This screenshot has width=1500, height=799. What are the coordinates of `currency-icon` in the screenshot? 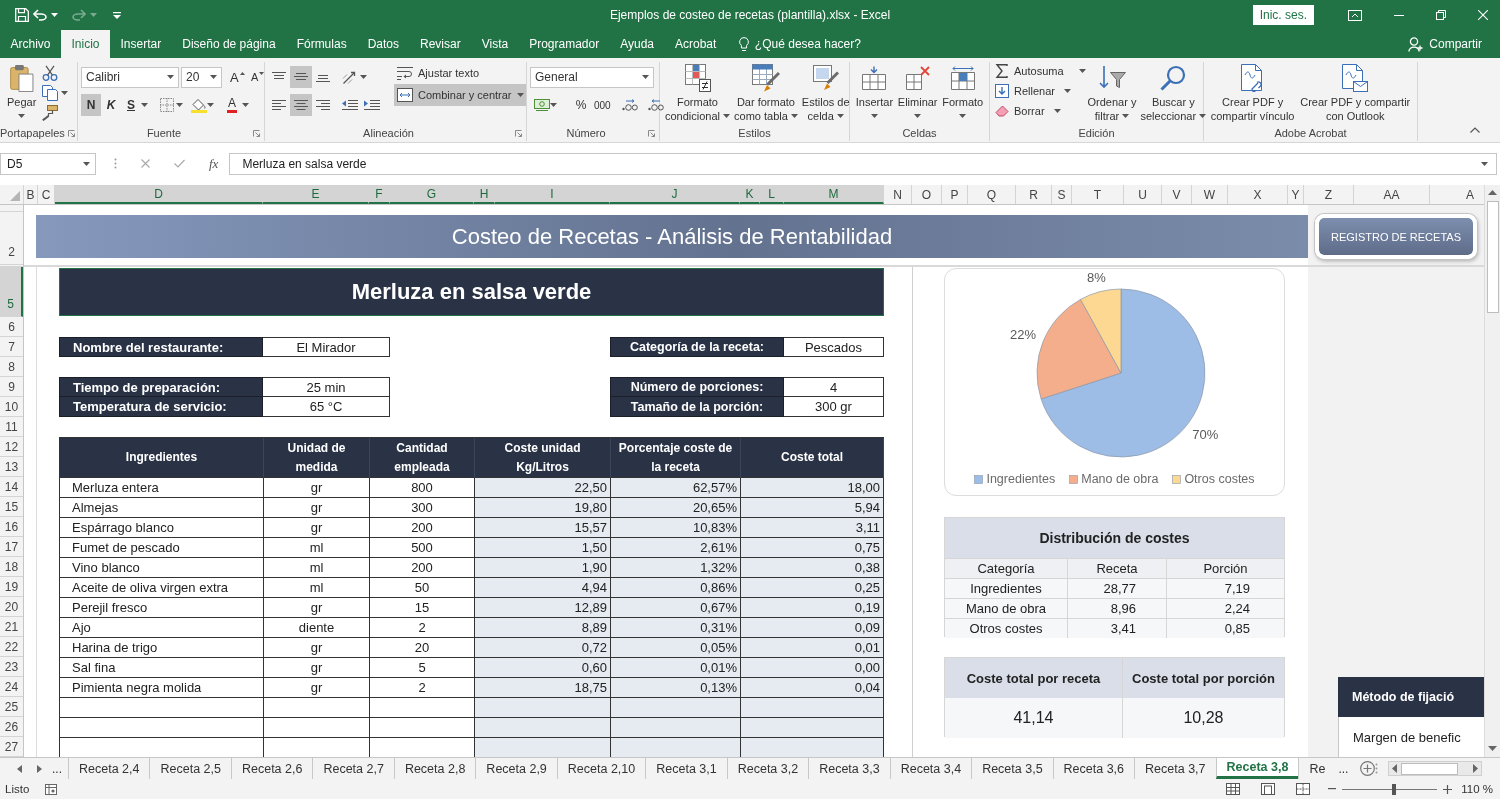 It's located at (542, 105).